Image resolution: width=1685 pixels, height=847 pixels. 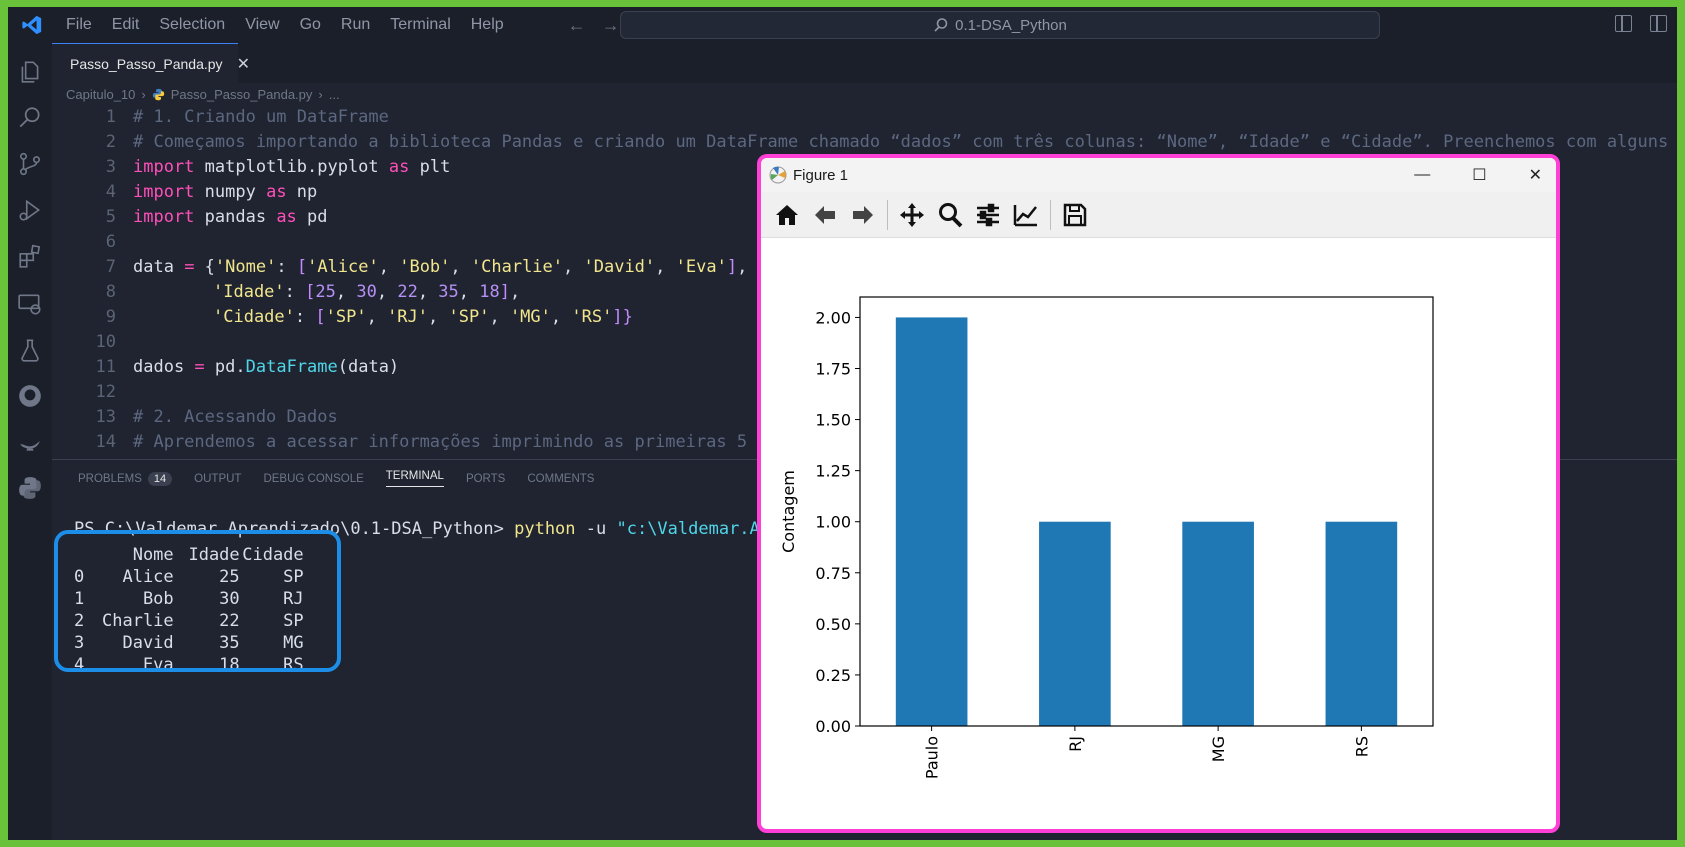 I want to click on forward-arrow-icon, so click(x=863, y=215).